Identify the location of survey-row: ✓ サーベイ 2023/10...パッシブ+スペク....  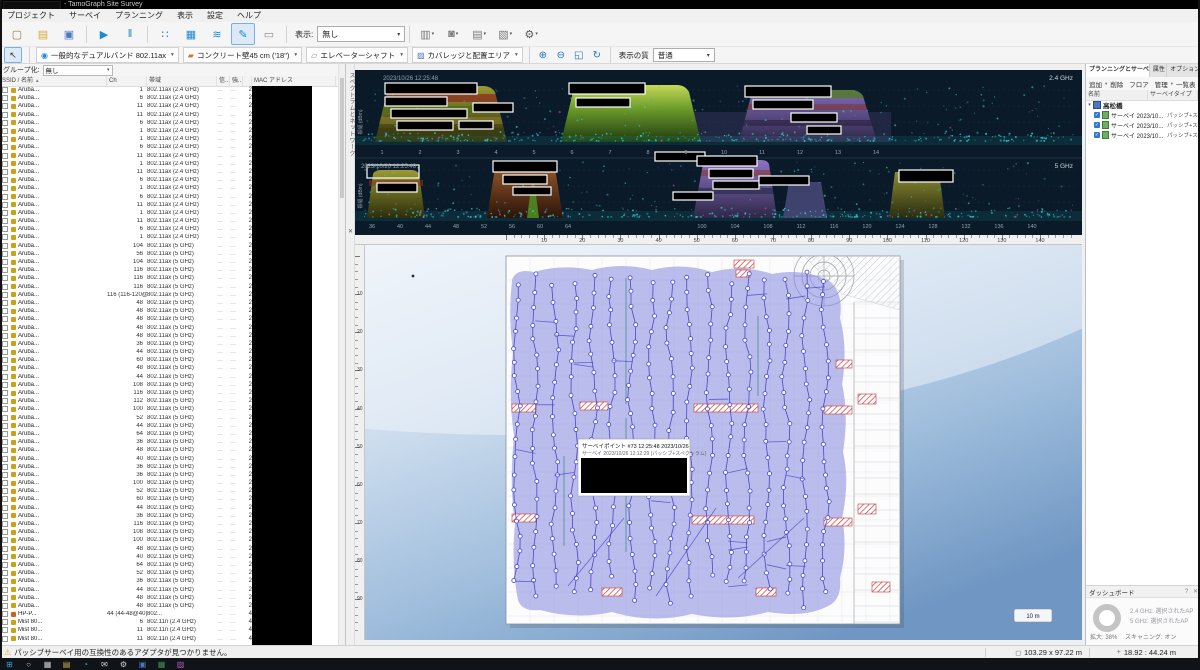
(1143, 125).